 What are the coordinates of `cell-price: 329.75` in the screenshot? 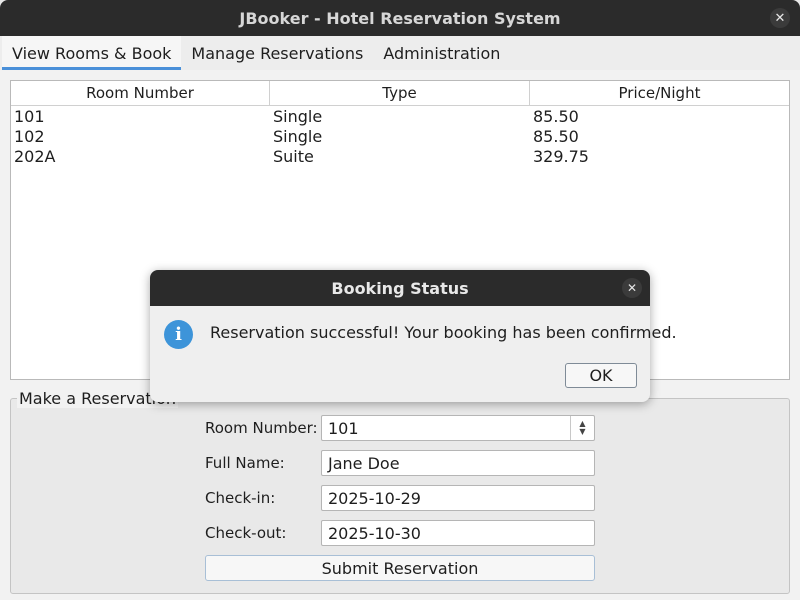 It's located at (561, 156).